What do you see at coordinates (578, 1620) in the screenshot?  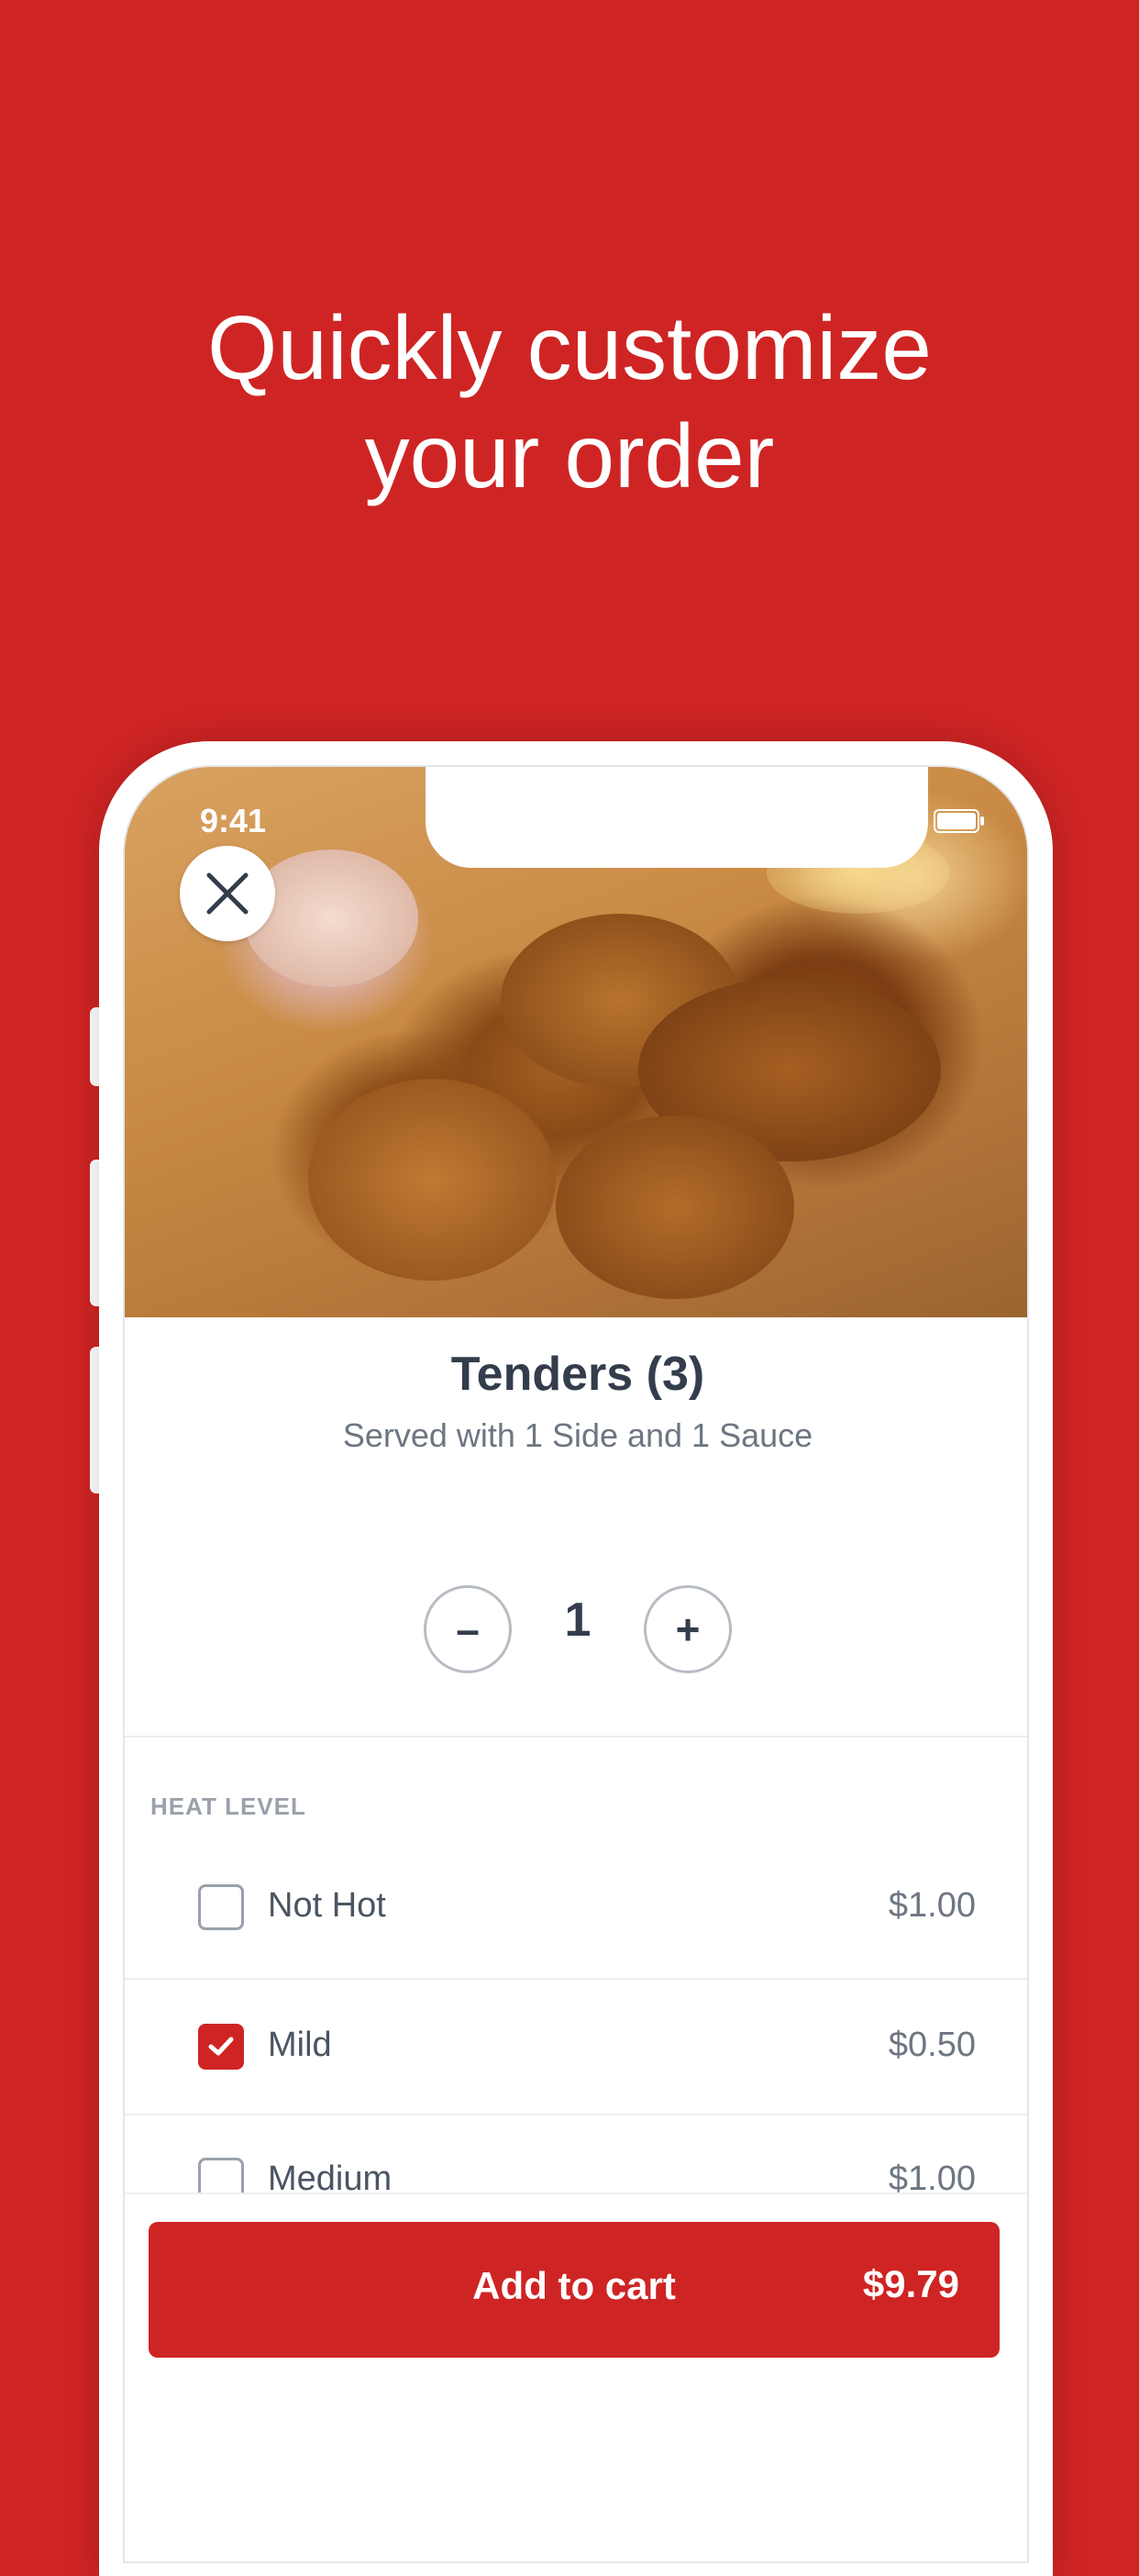 I see `quantity-value: 1` at bounding box center [578, 1620].